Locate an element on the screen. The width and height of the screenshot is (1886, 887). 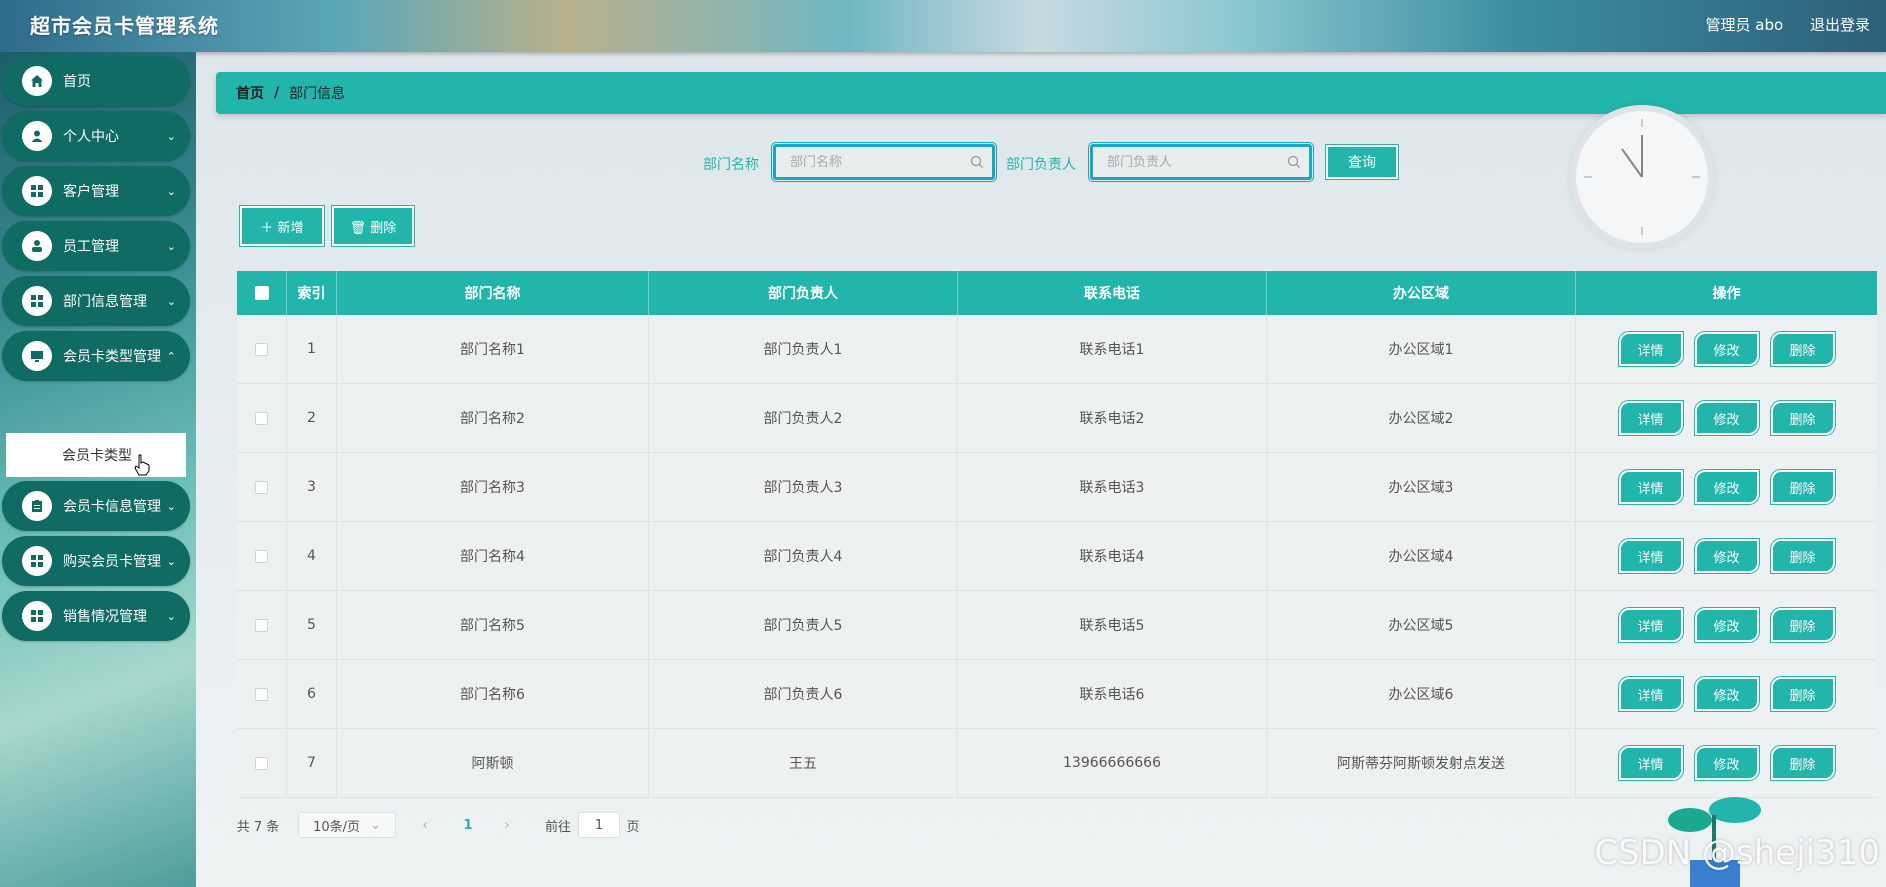
leader-cell: 部门负责人1 is located at coordinates (803, 349).